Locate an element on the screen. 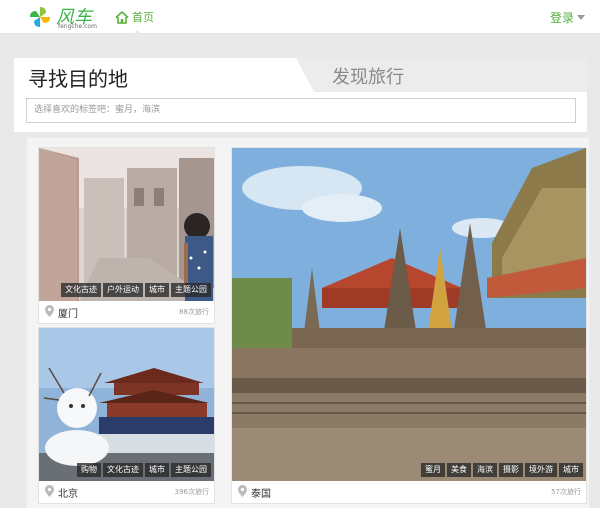 Image resolution: width=600 pixels, height=508 pixels. tag: 美食 is located at coordinates (459, 470).